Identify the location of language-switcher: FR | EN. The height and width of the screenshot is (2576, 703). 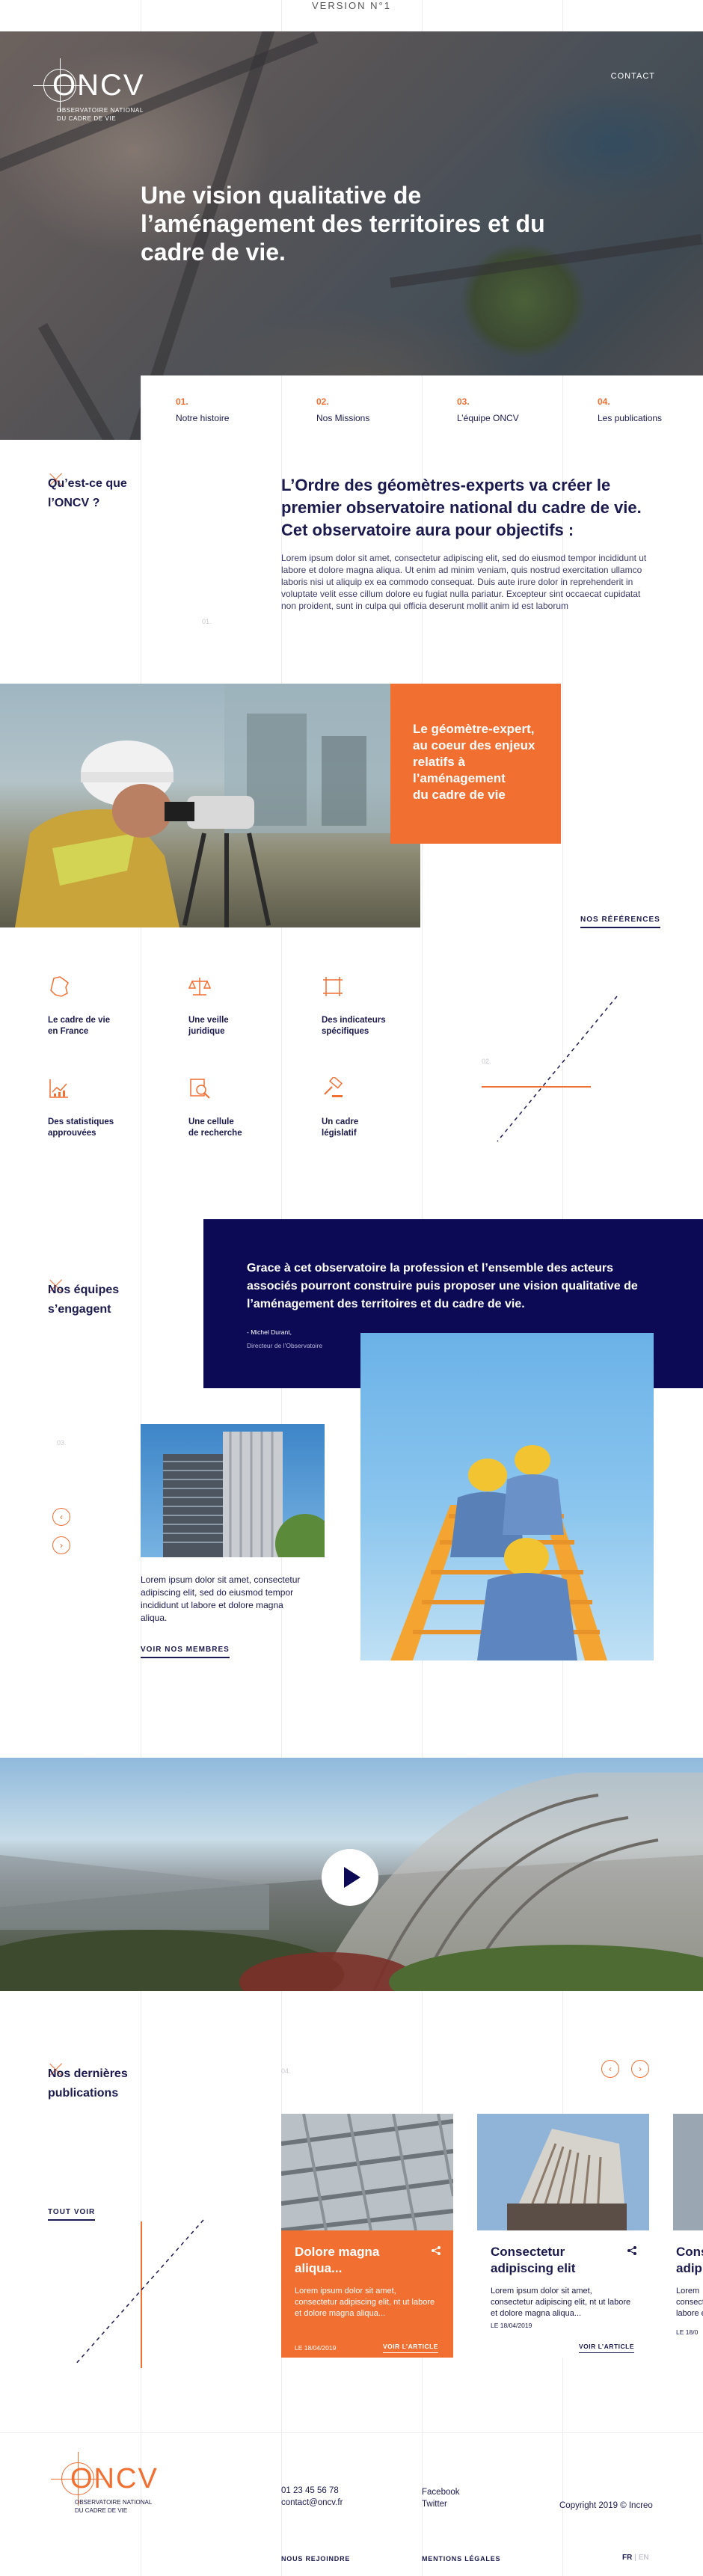
(635, 2558).